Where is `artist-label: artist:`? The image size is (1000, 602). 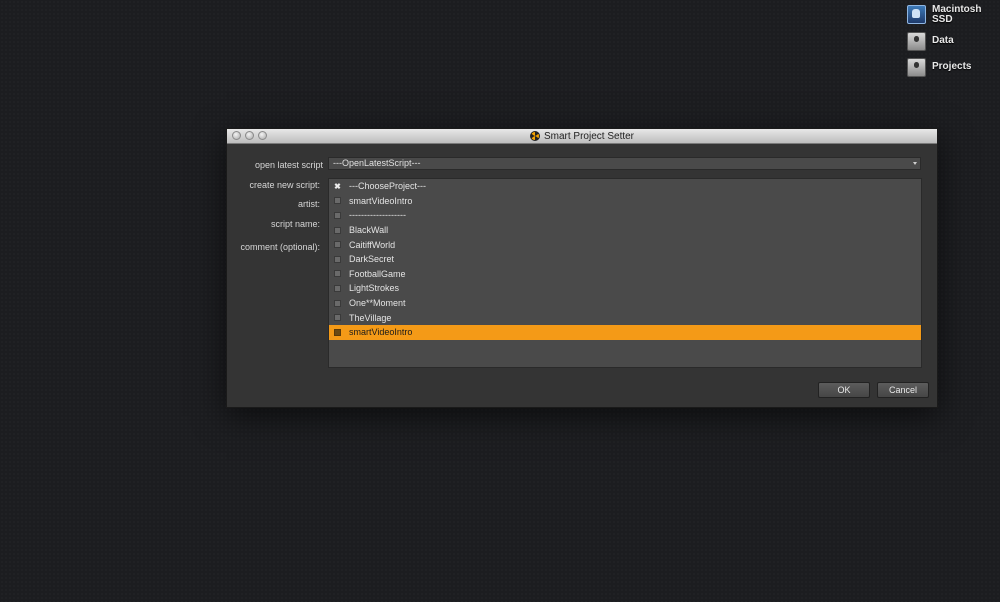
artist-label: artist: is located at coordinates (308, 204).